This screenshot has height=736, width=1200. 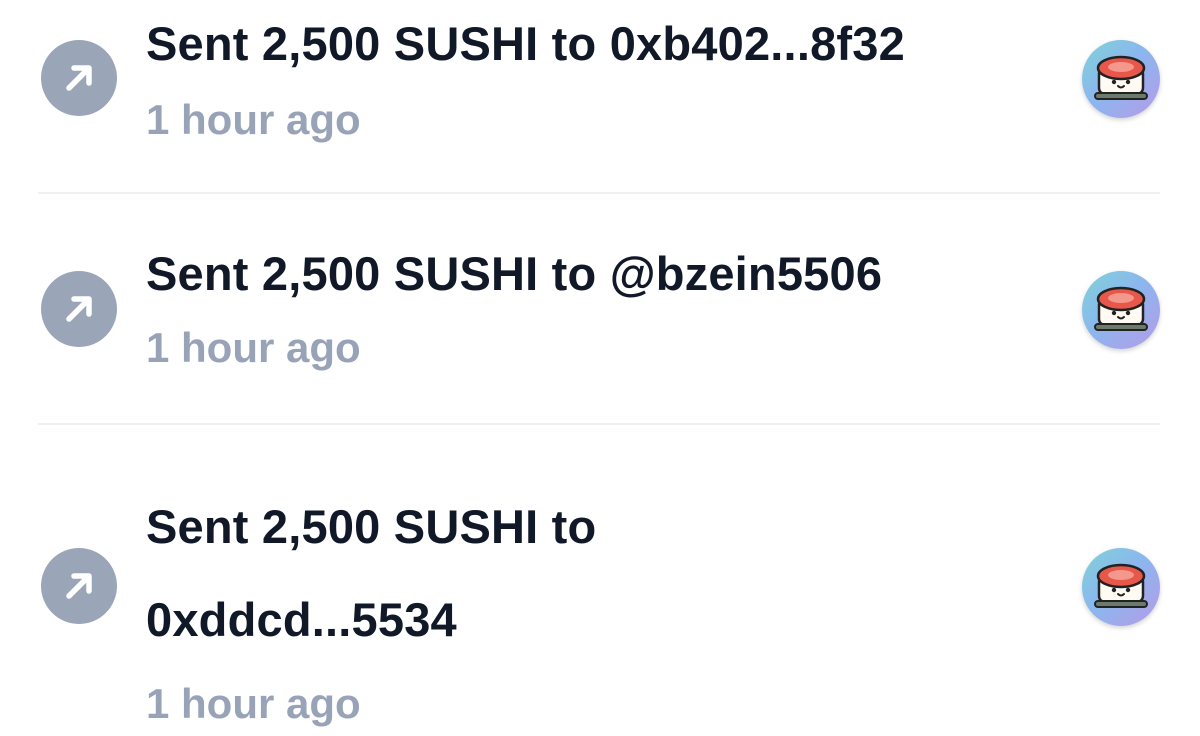 What do you see at coordinates (514, 273) in the screenshot?
I see `activity-item-title: Sent 2,500 SUSHI to @bzein5506` at bounding box center [514, 273].